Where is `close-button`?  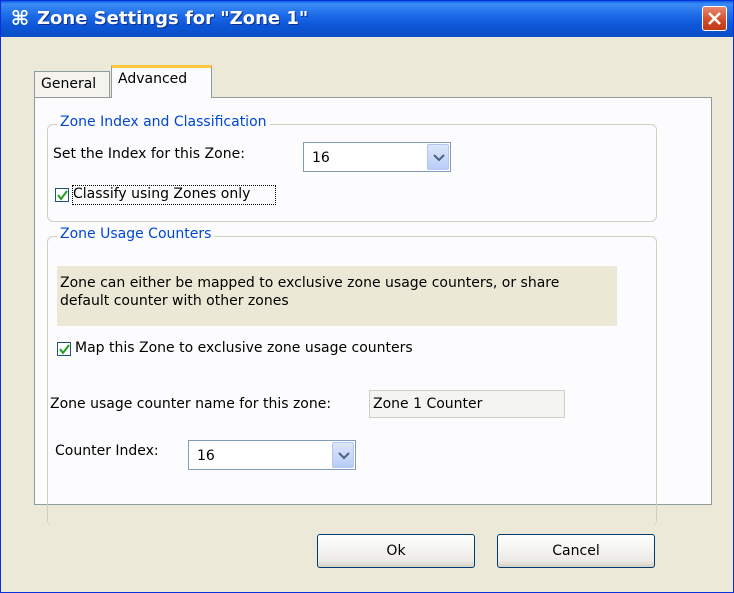 close-button is located at coordinates (714, 18).